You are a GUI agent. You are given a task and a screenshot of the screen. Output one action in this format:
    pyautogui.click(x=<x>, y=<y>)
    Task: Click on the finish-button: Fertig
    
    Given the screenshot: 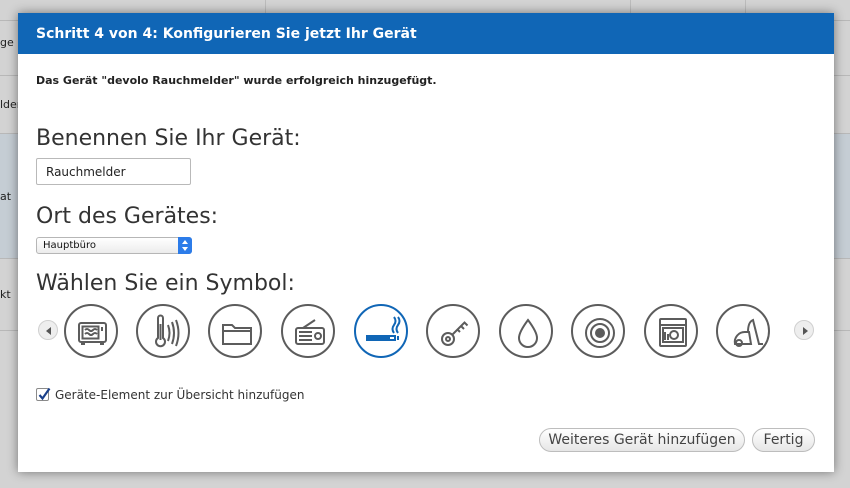 What is the action you would take?
    pyautogui.click(x=783, y=440)
    